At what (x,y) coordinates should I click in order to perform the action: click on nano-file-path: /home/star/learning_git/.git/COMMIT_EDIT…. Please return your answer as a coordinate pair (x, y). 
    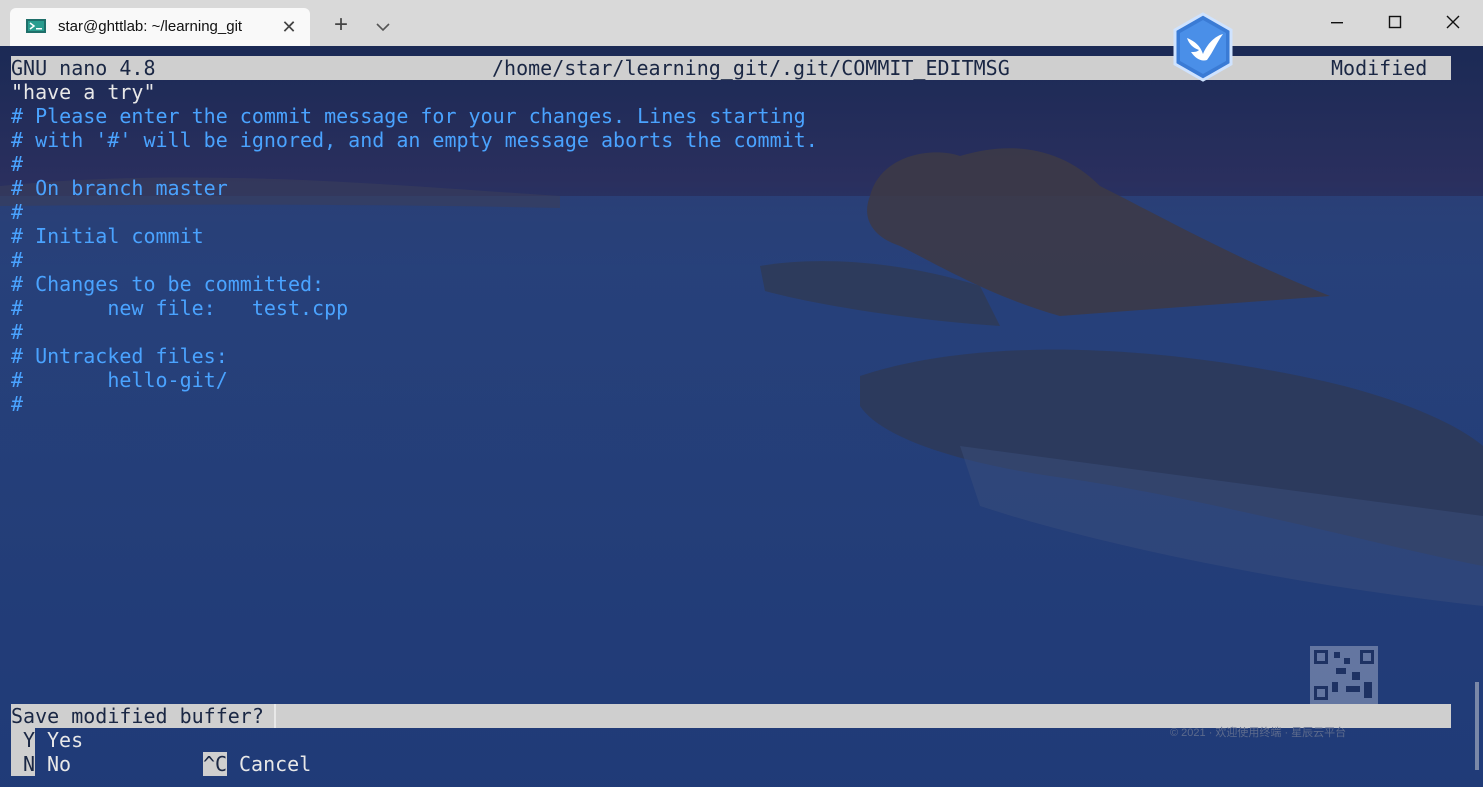
    Looking at the image, I should click on (751, 68).